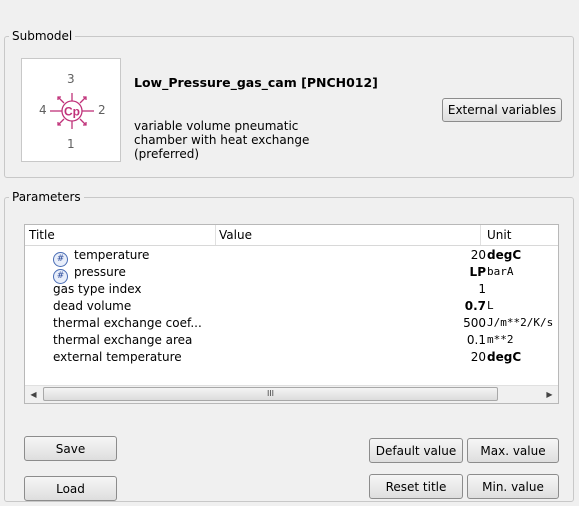 This screenshot has height=506, width=579. Describe the element at coordinates (70, 488) in the screenshot. I see `load-button: Load` at that location.